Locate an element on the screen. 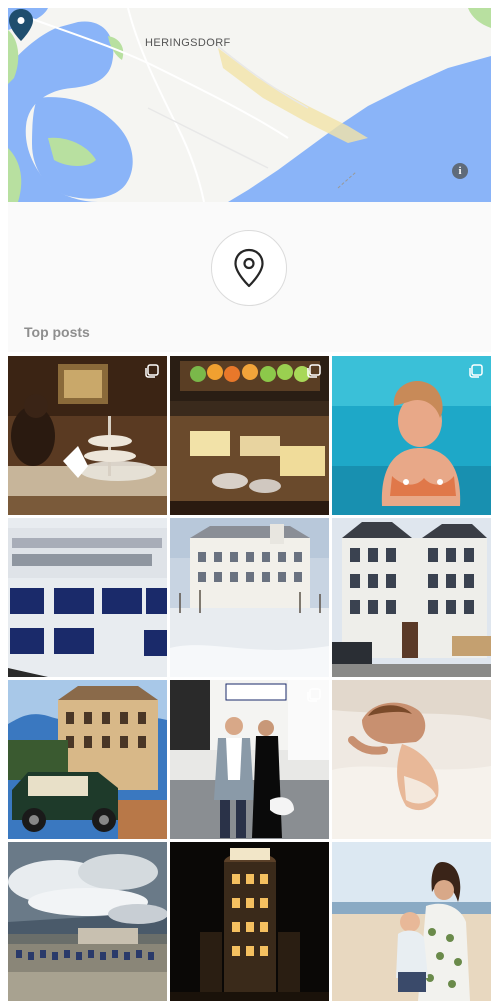 The width and height of the screenshot is (500, 1001). location-header: Top posts is located at coordinates (249, 277).